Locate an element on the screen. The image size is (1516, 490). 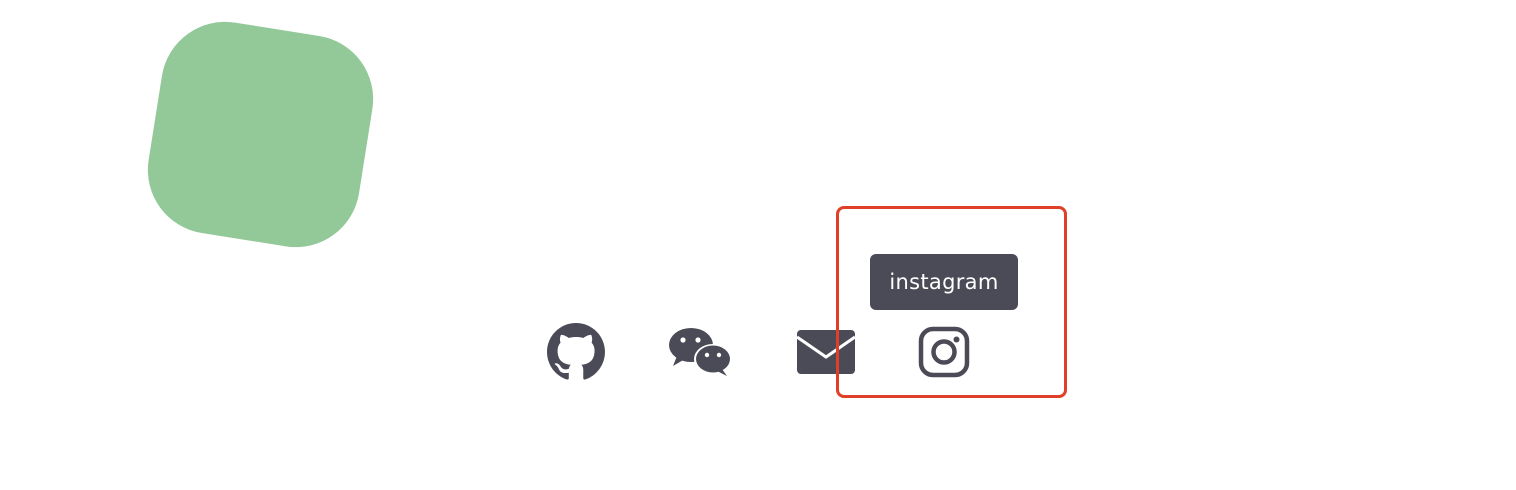
github-icon is located at coordinates (576, 352).